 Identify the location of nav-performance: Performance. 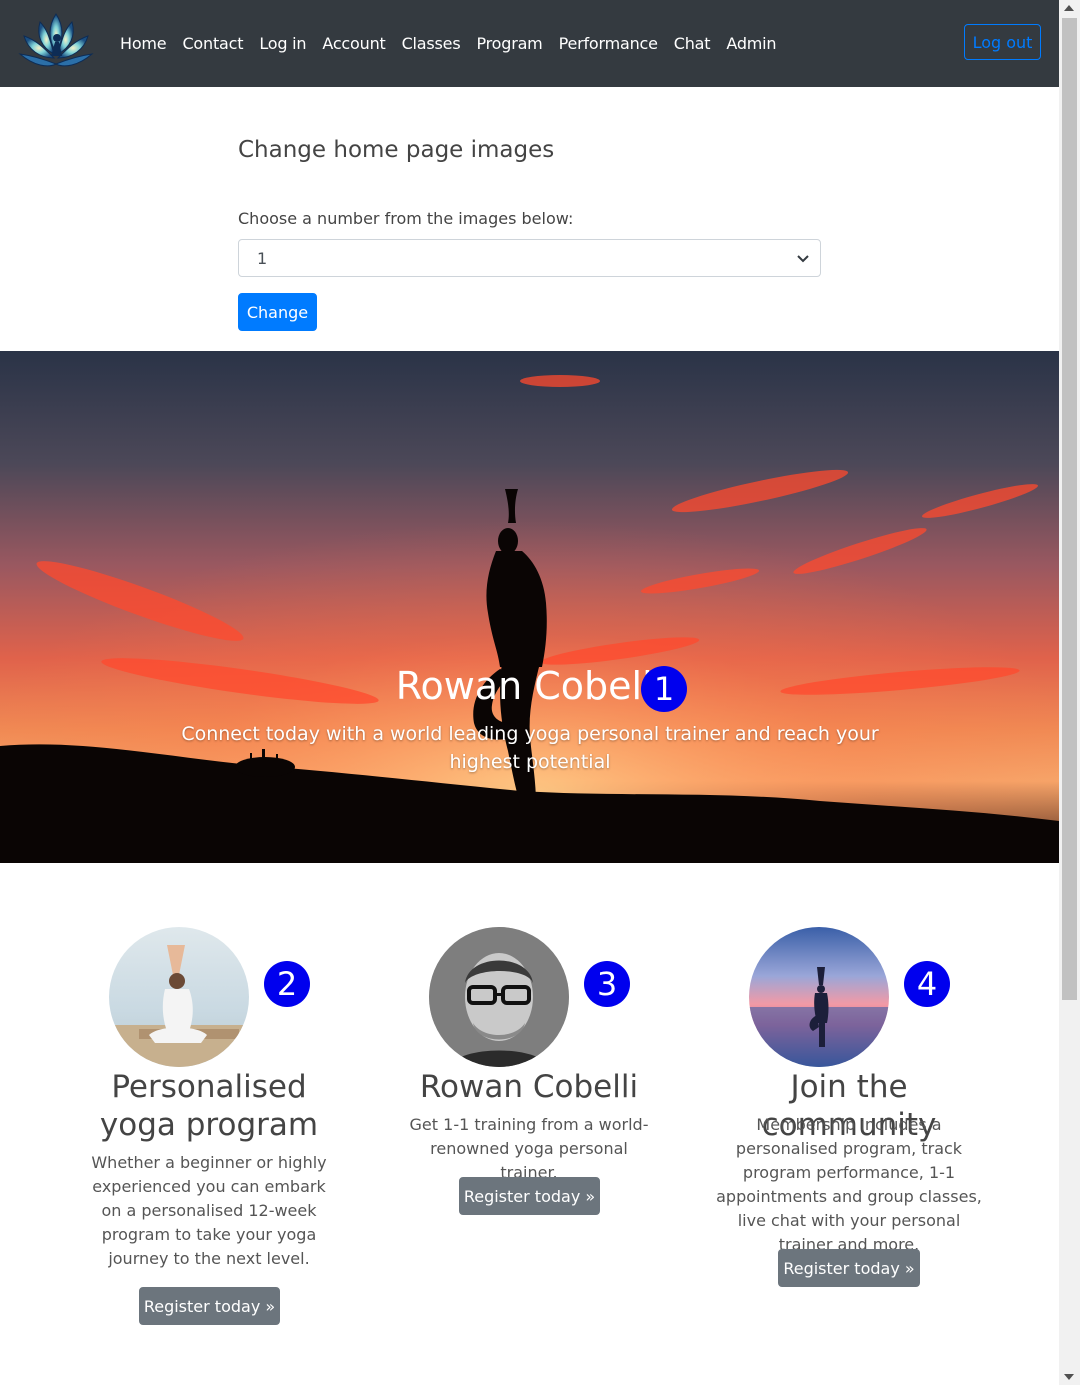
(608, 43).